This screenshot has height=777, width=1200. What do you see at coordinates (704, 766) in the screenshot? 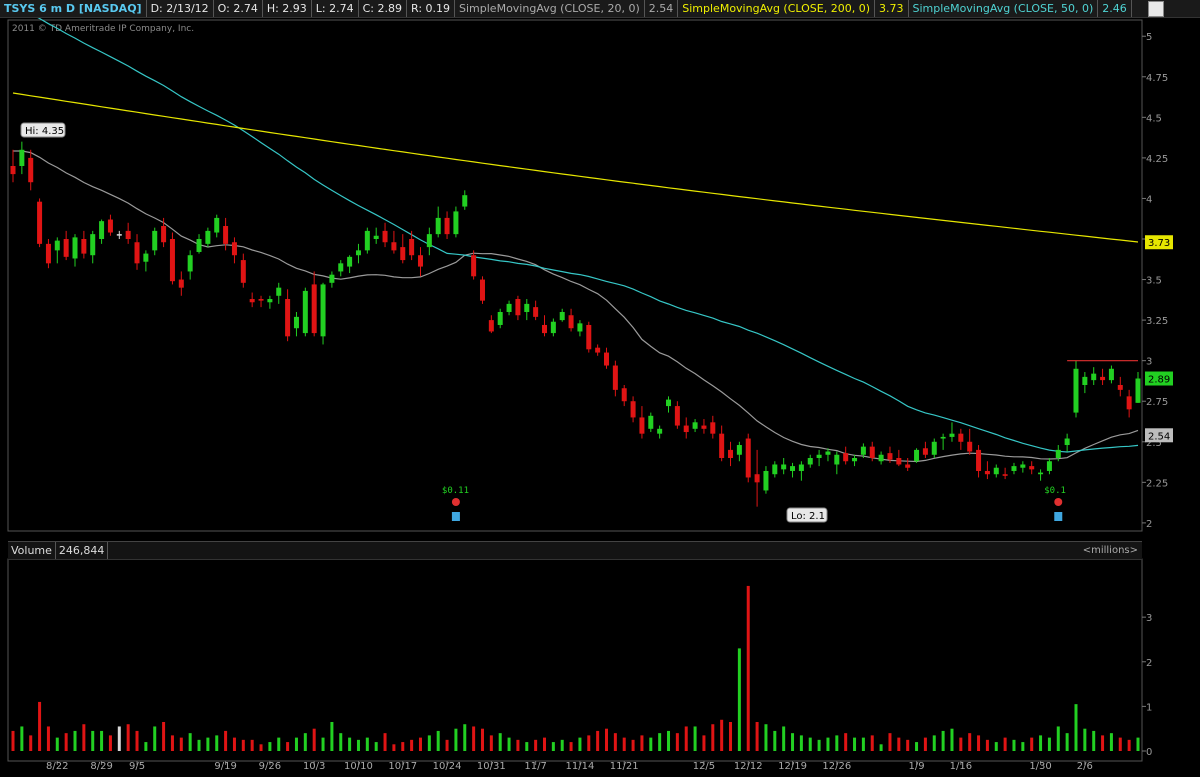
I see `x-tick-label: 12/5` at bounding box center [704, 766].